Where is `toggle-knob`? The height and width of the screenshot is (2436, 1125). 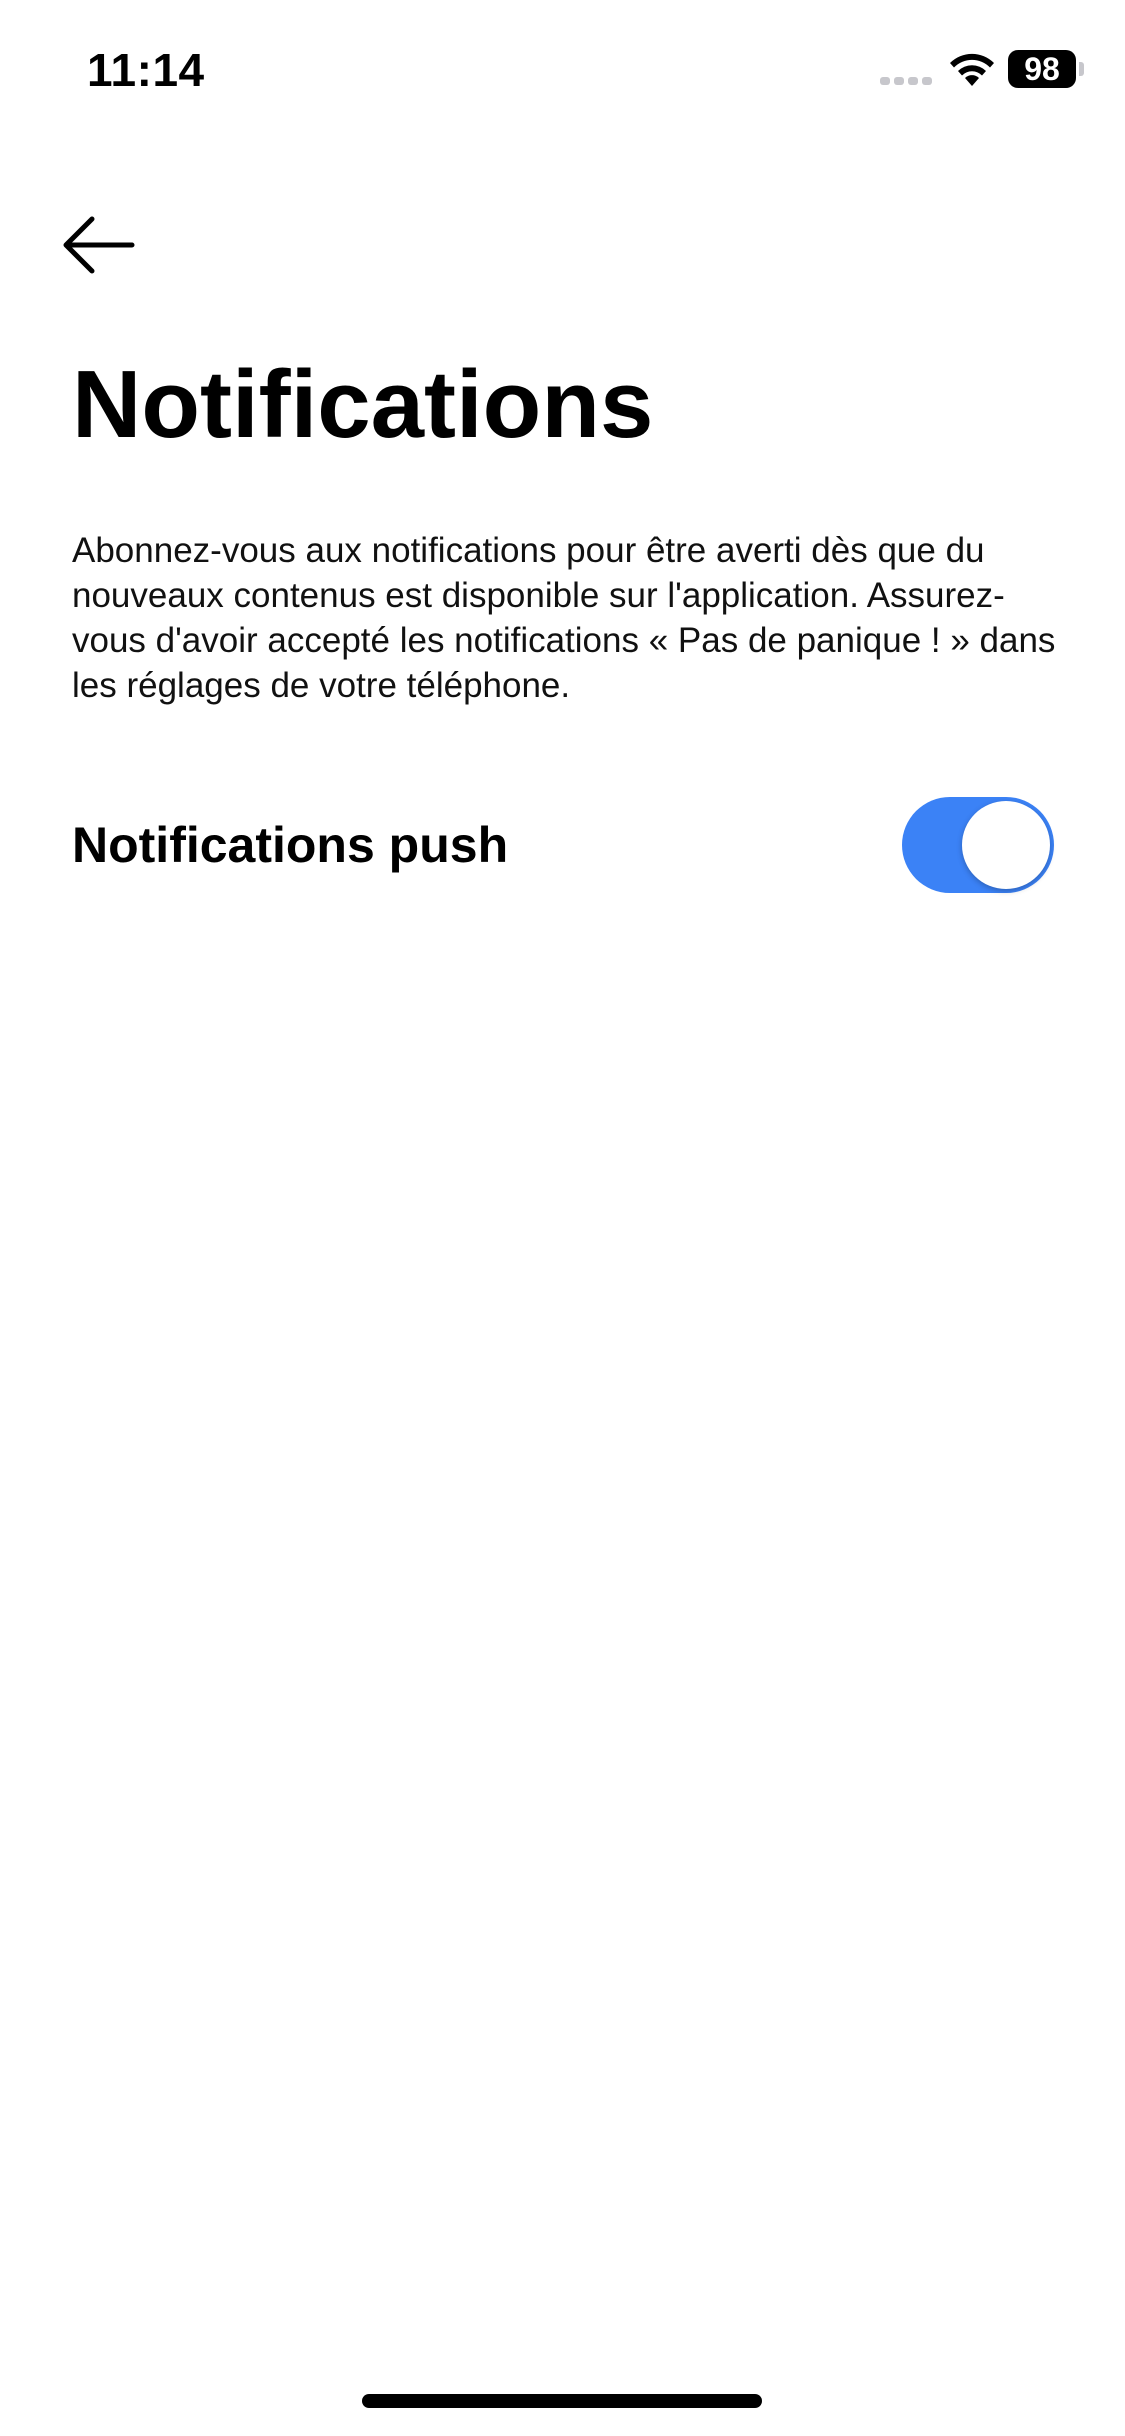
toggle-knob is located at coordinates (1006, 845).